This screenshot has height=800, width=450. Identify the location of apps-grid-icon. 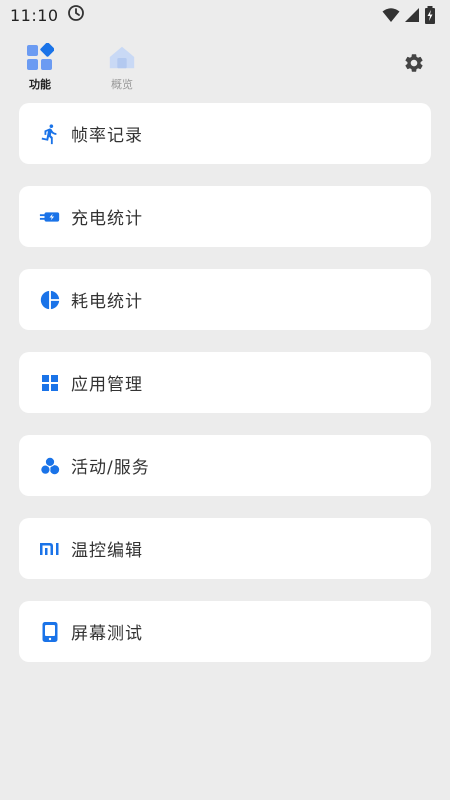
(40, 56).